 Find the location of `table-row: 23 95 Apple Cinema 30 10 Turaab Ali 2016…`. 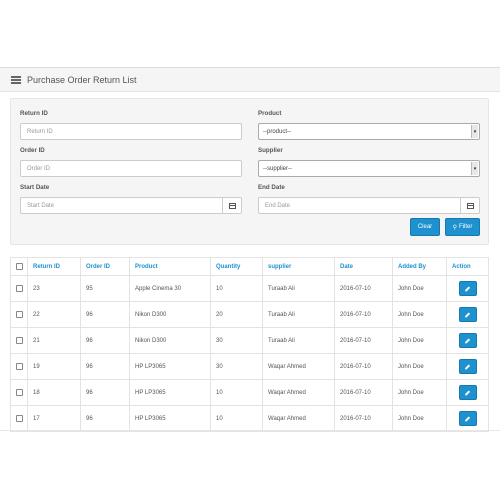

table-row: 23 95 Apple Cinema 30 10 Turaab Ali 2016… is located at coordinates (249, 288).